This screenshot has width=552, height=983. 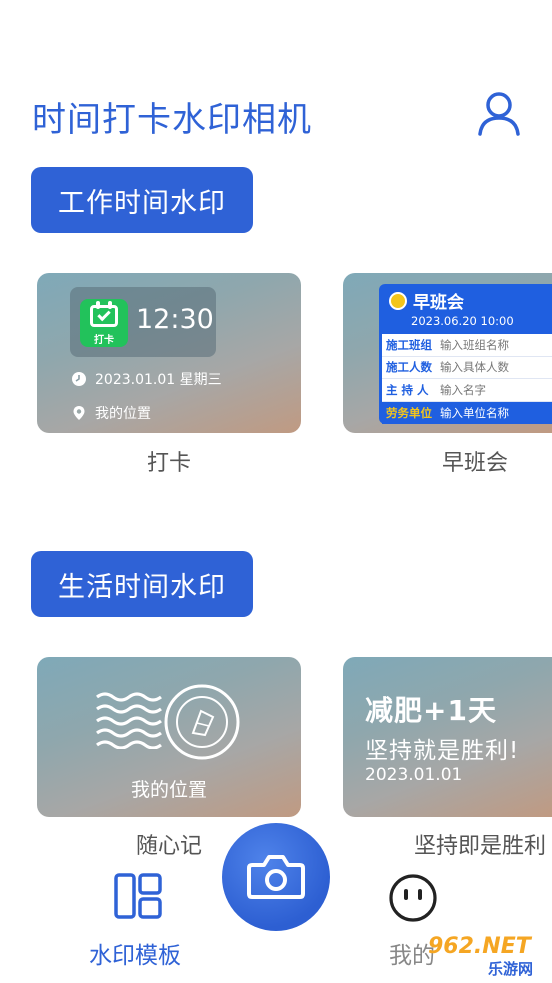 I want to click on table-row: 施工班组 输入班组名称, so click(x=467, y=345).